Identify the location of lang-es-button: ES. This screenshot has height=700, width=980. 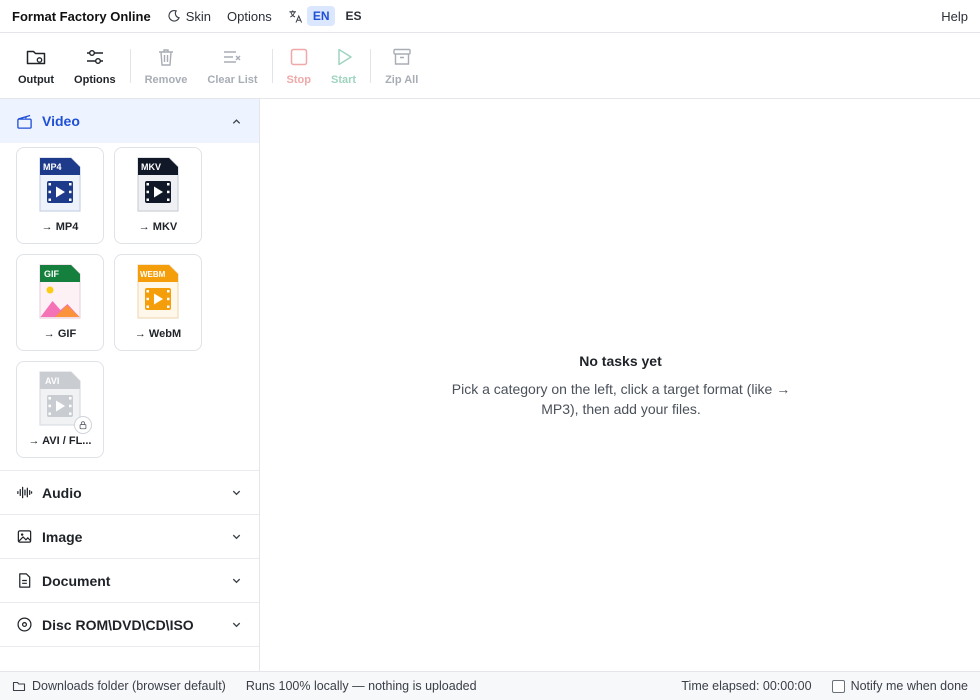
(353, 16).